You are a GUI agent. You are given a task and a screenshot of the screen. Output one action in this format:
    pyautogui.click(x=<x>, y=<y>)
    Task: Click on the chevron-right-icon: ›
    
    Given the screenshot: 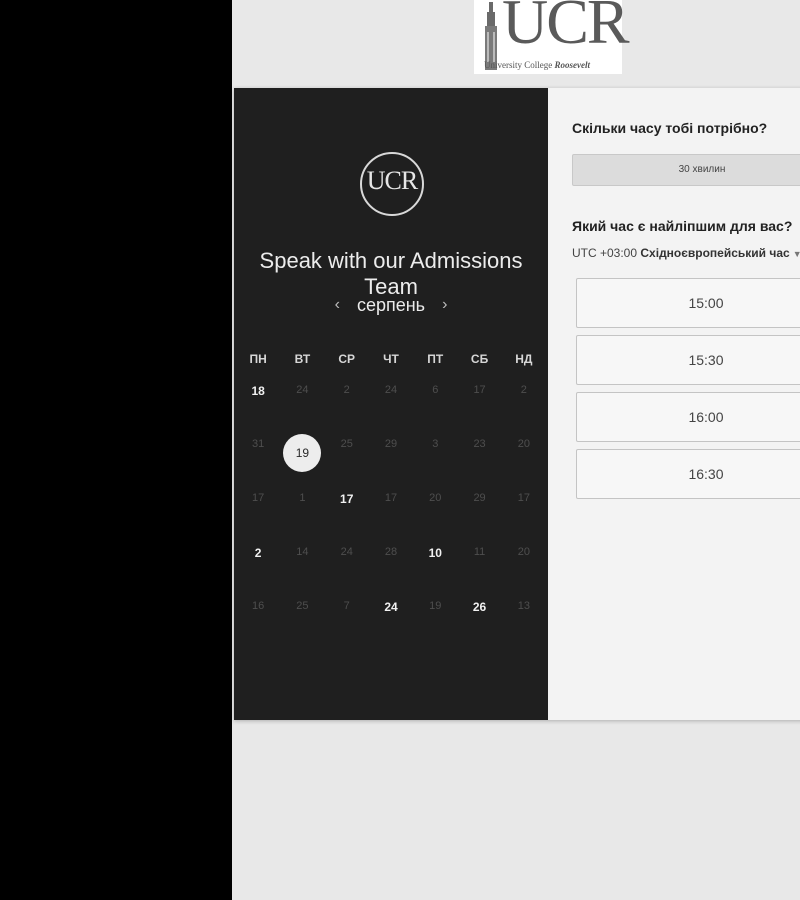 What is the action you would take?
    pyautogui.click(x=444, y=305)
    